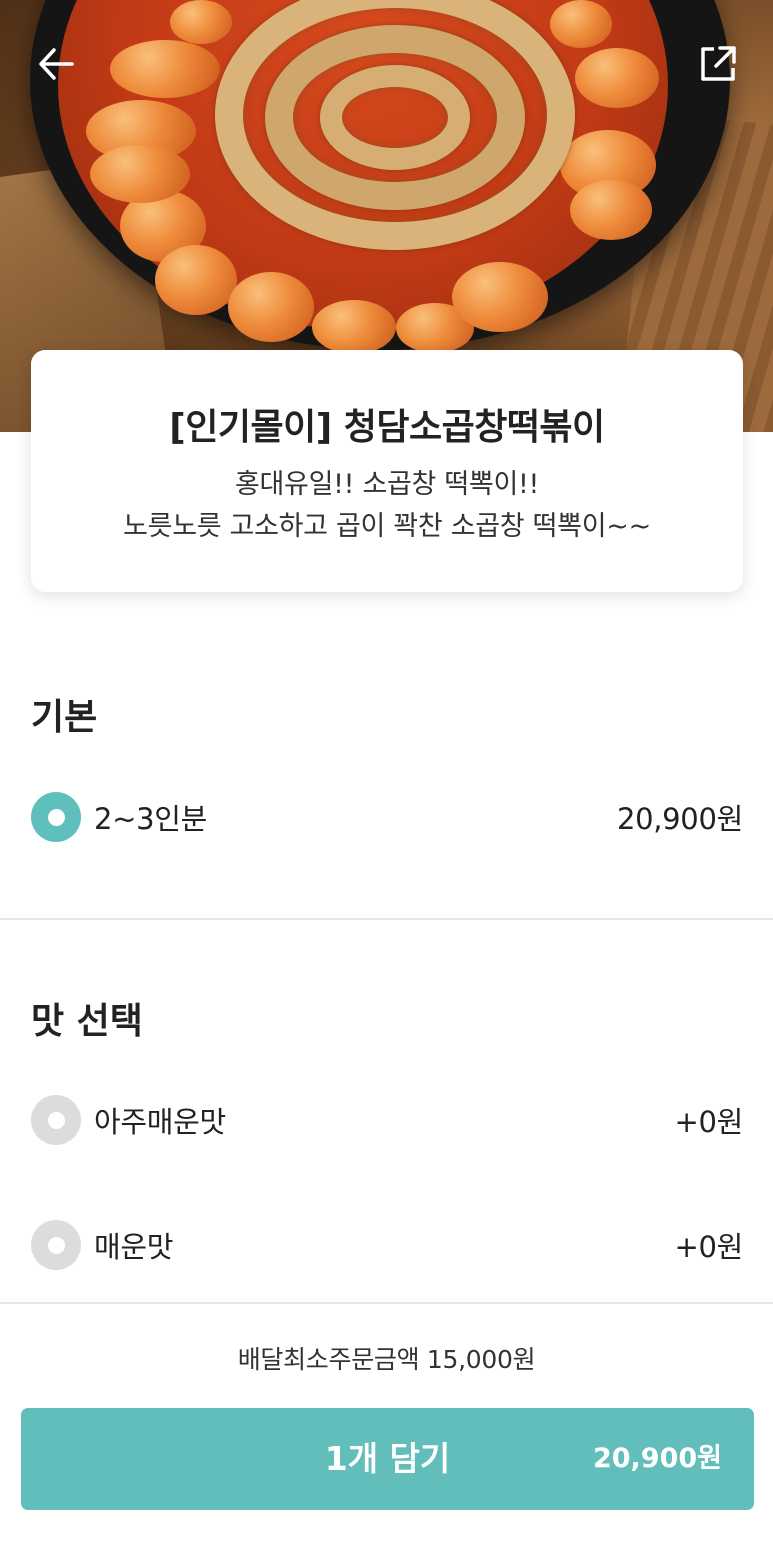 The image size is (773, 1555). I want to click on footer-divider, so click(386, 1303).